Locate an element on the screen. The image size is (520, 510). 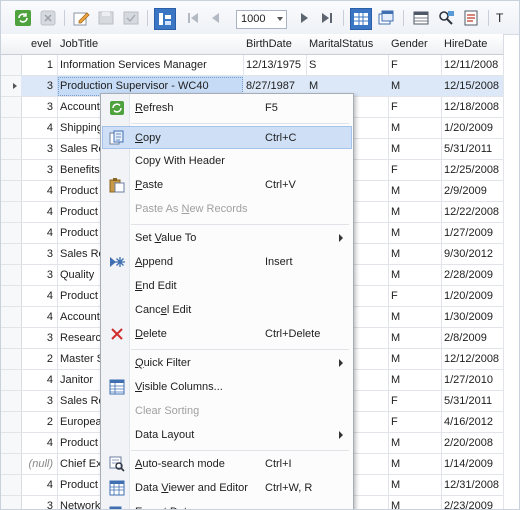
grid-view-icon is located at coordinates (361, 19).